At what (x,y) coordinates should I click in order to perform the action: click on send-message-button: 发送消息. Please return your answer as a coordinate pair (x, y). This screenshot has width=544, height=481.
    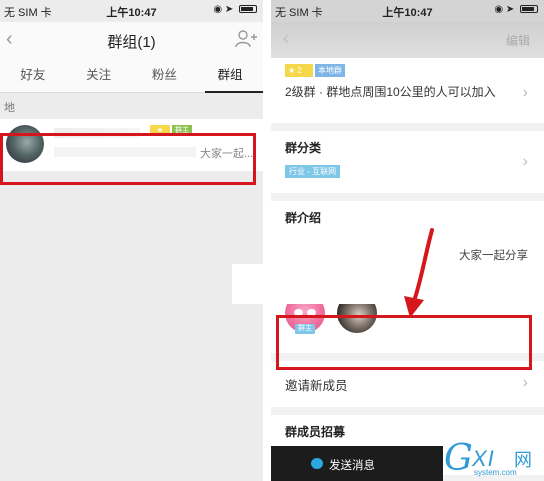
    Looking at the image, I should click on (357, 463).